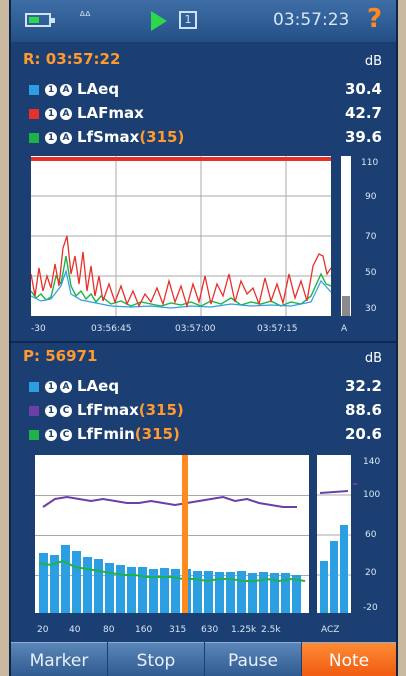 This screenshot has width=406, height=676. I want to click on parameter-name: LAFmax, so click(110, 113).